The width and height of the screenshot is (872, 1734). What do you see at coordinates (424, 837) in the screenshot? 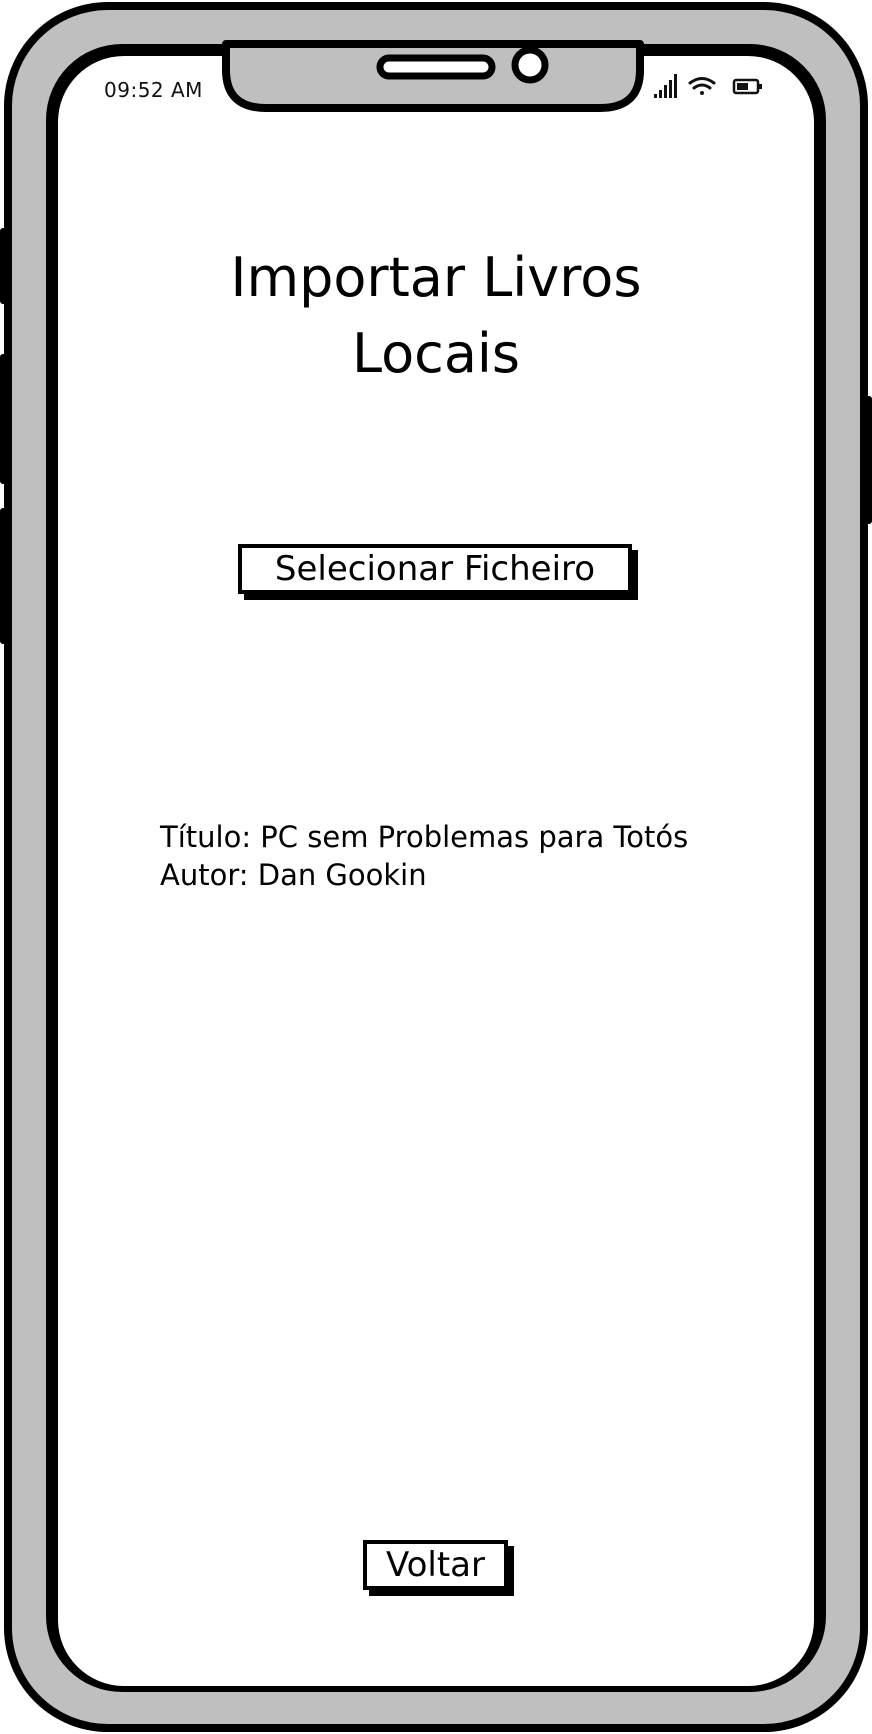
I see `book-title-line: Título: PC sem Problemas para Totós` at bounding box center [424, 837].